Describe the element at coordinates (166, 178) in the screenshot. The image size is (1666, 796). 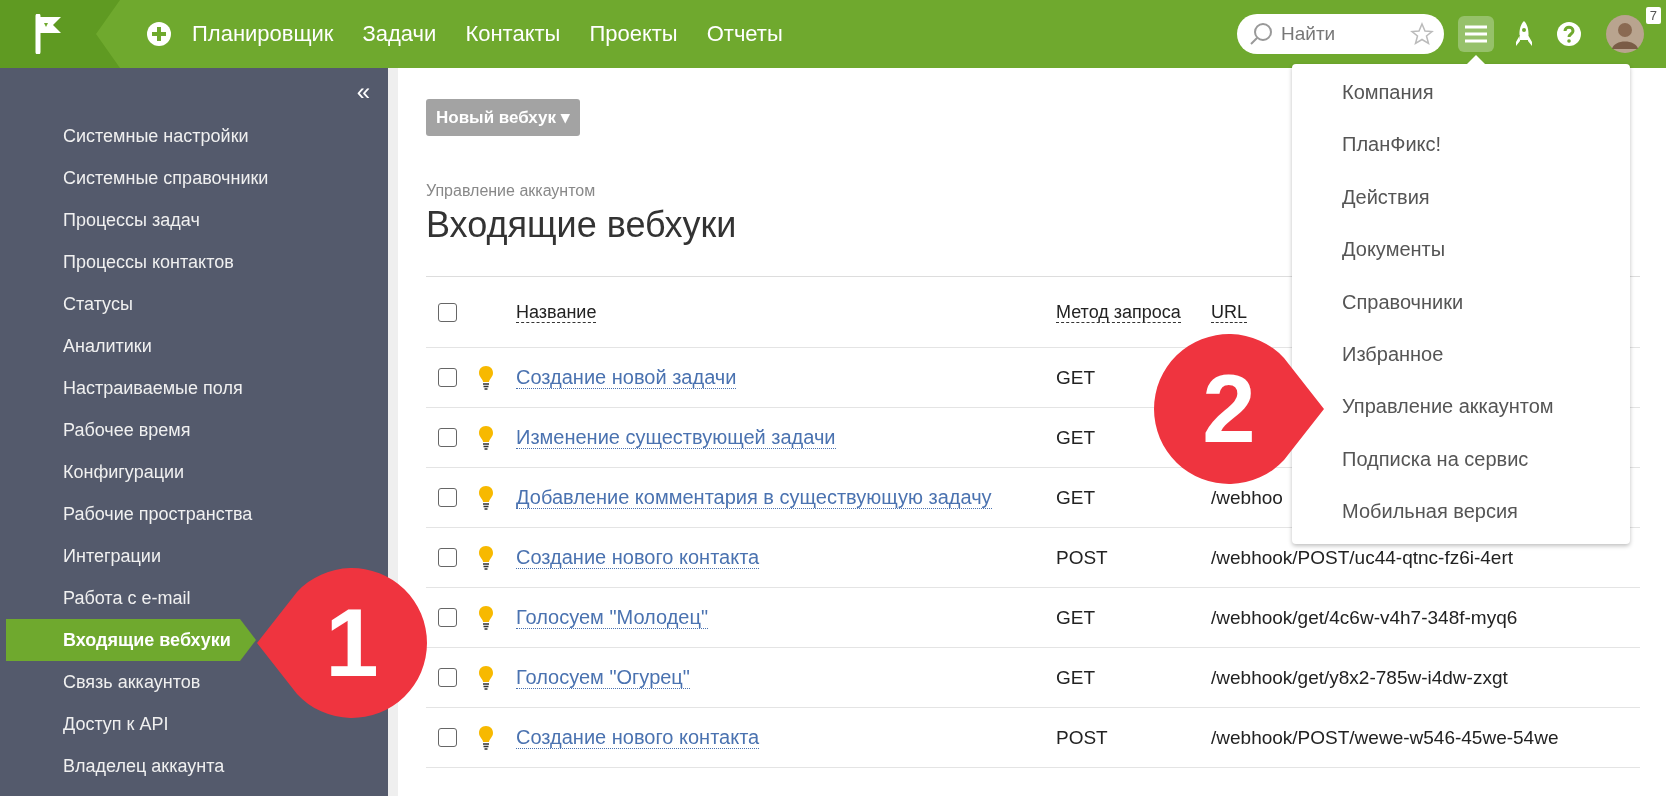
I see `sidebar-item: Системные справочники` at that location.